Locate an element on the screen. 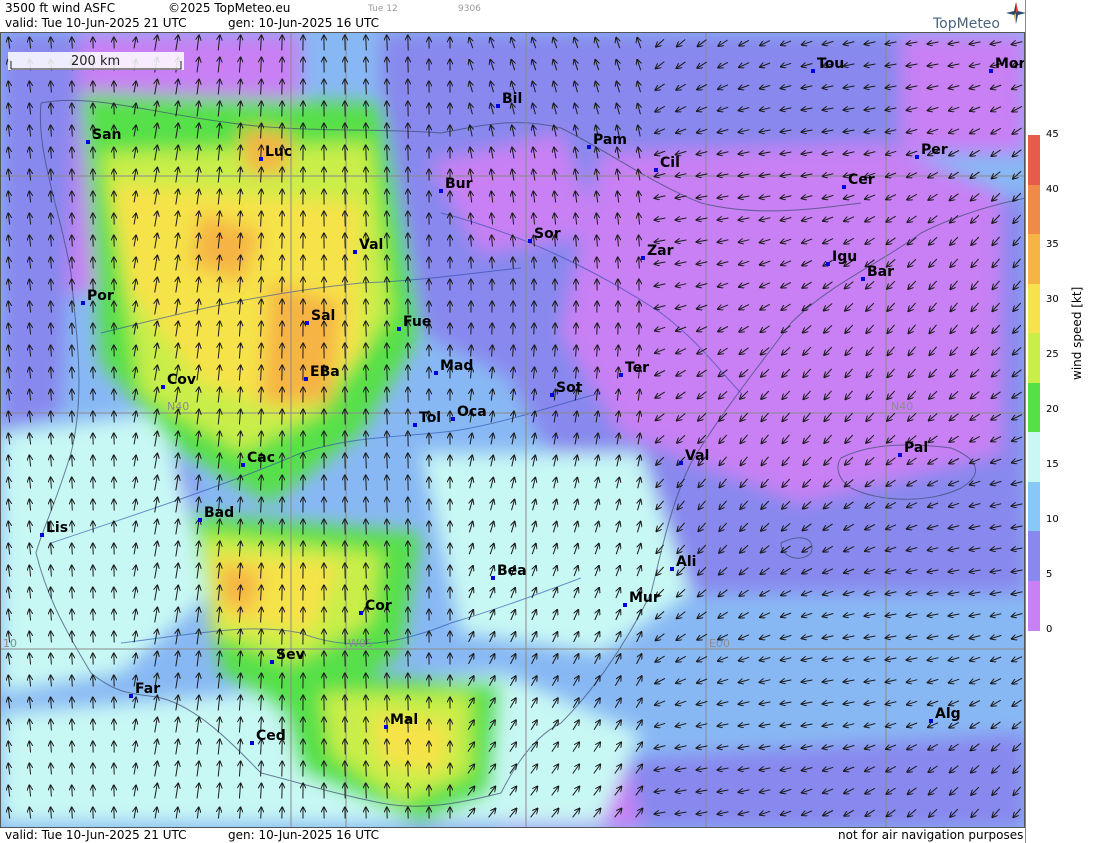 This screenshot has height=843, width=1117. city-label: Oca is located at coordinates (472, 412).